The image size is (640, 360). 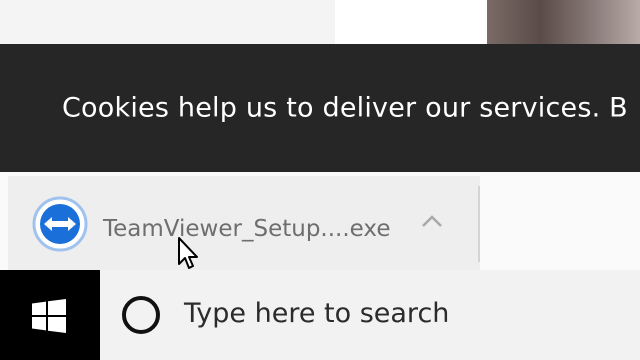 What do you see at coordinates (432, 221) in the screenshot?
I see `chevron-up-icon` at bounding box center [432, 221].